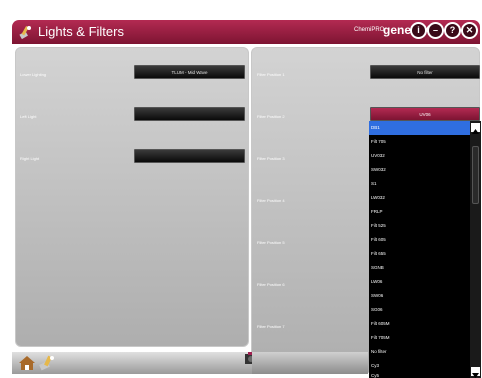 This screenshot has width=482, height=378. I want to click on dropdown-option: SW032, so click(419, 170).